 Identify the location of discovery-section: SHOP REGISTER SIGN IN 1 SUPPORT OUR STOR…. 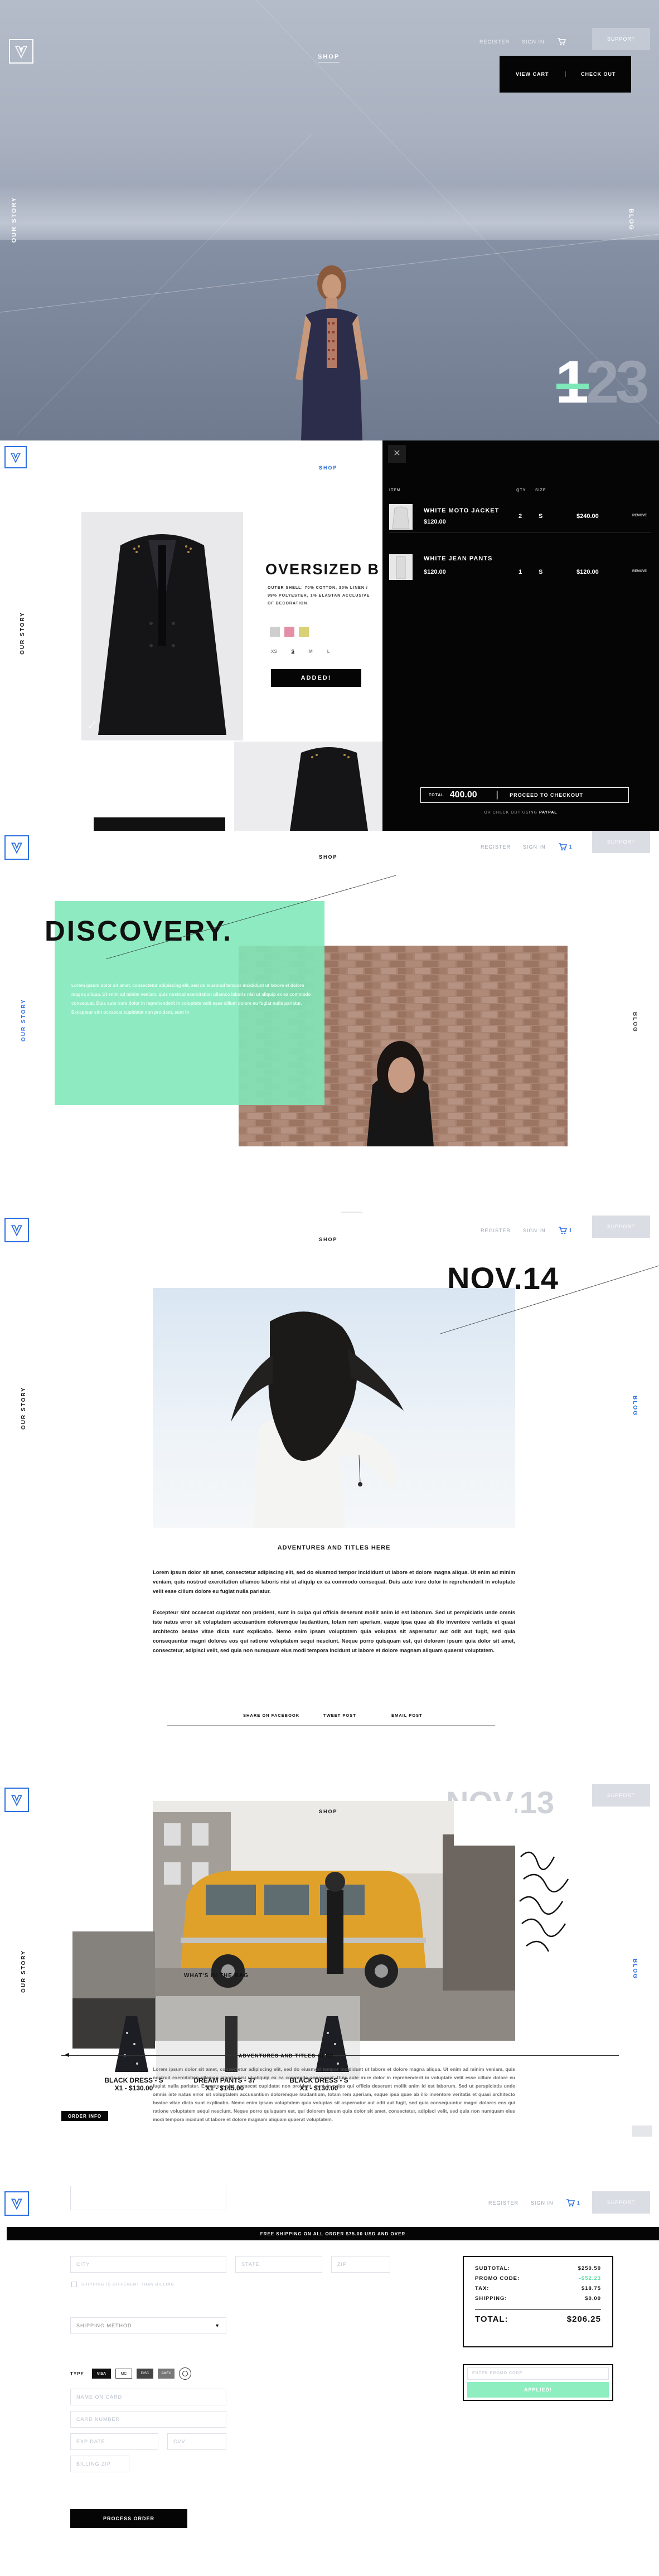
(329, 1024).